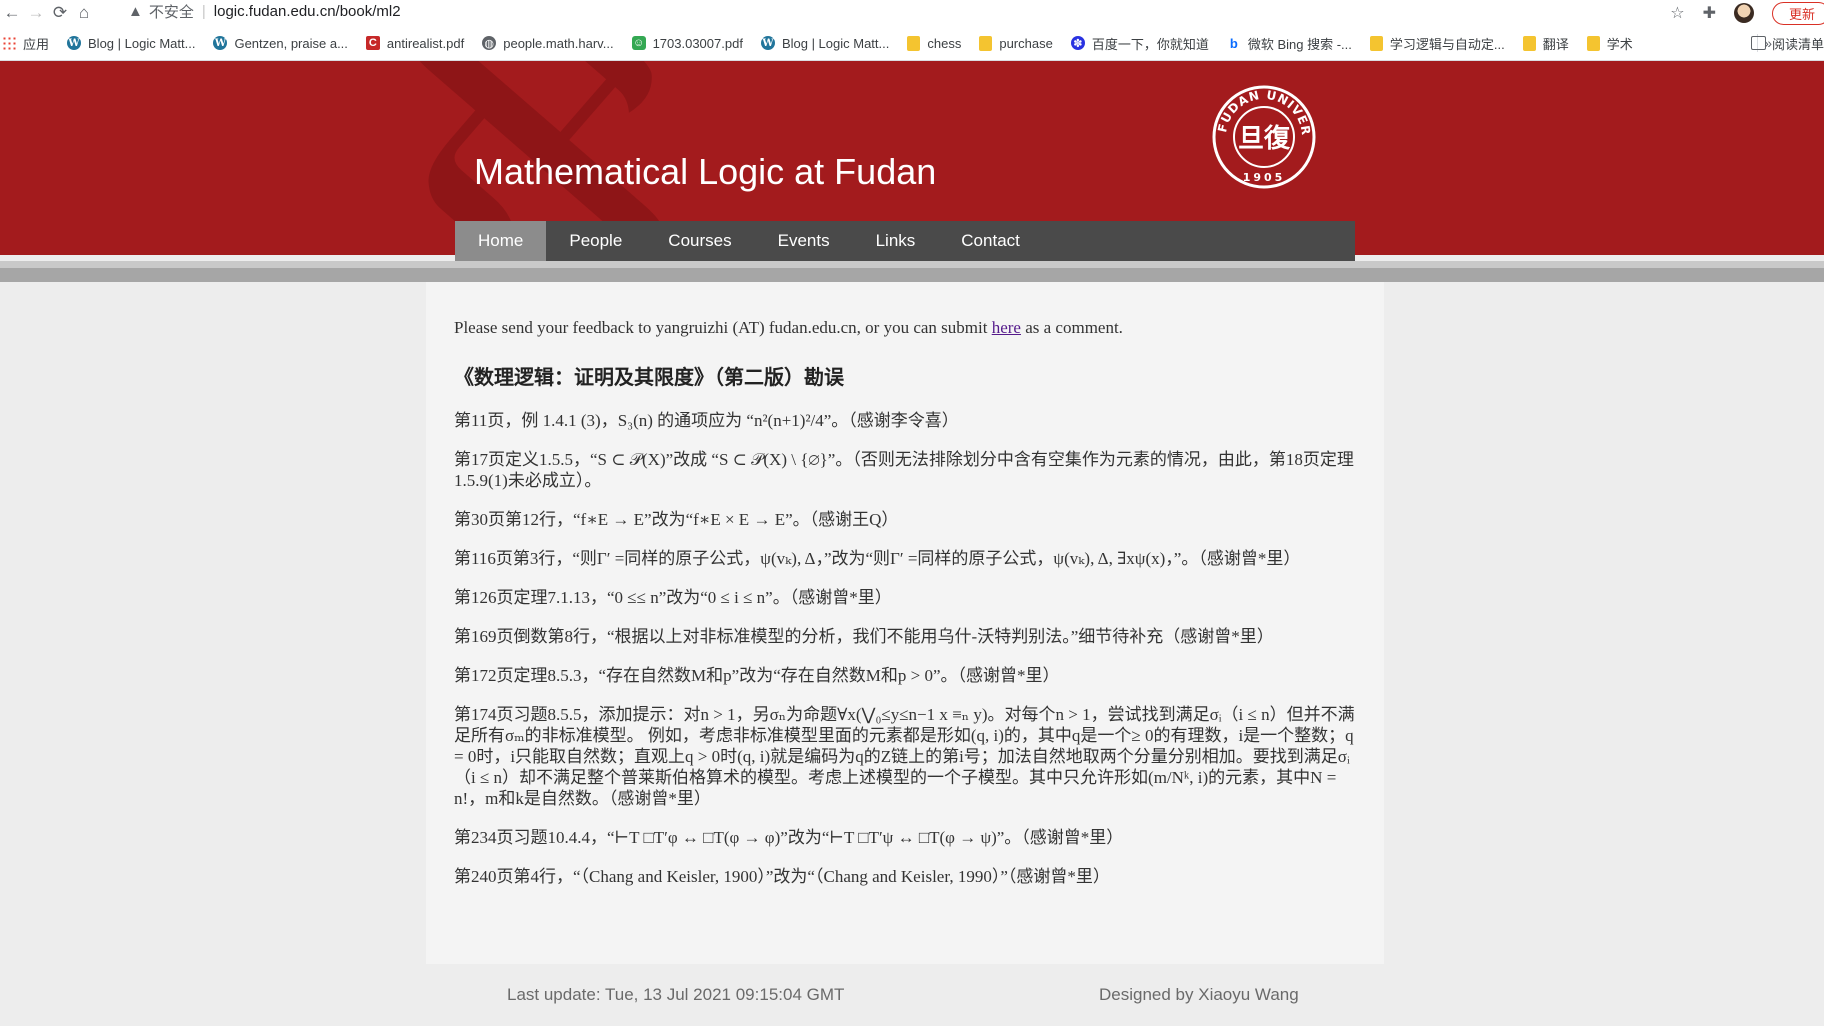 This screenshot has width=1824, height=1026. I want to click on bookmark-folder: purchase, so click(1016, 43).